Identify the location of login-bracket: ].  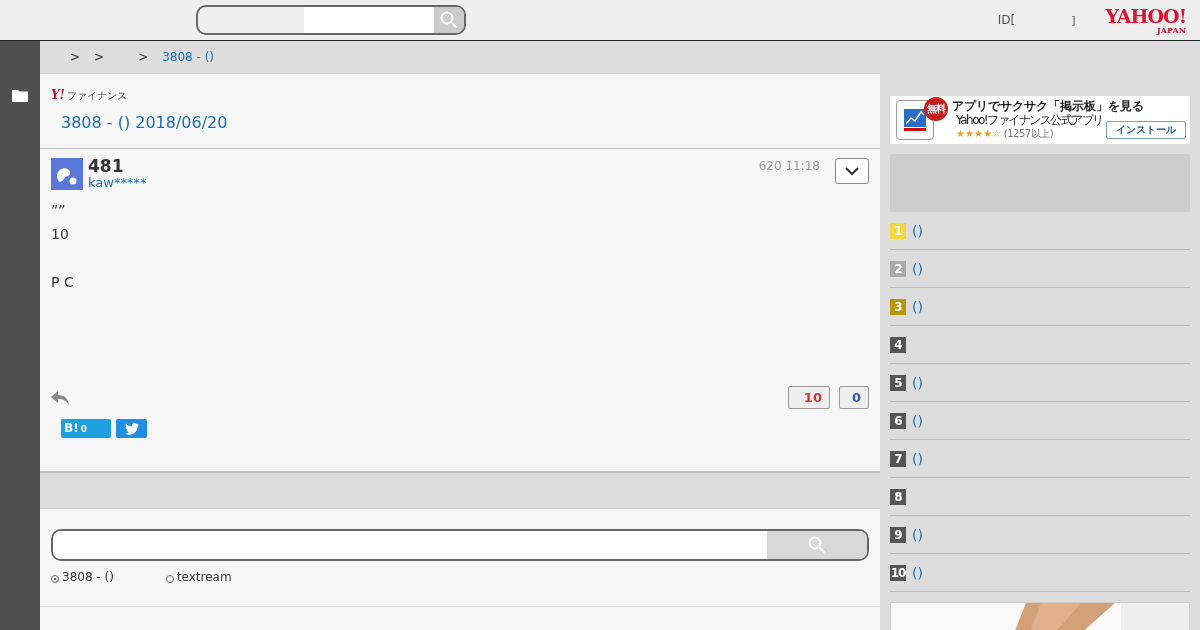
(1073, 20).